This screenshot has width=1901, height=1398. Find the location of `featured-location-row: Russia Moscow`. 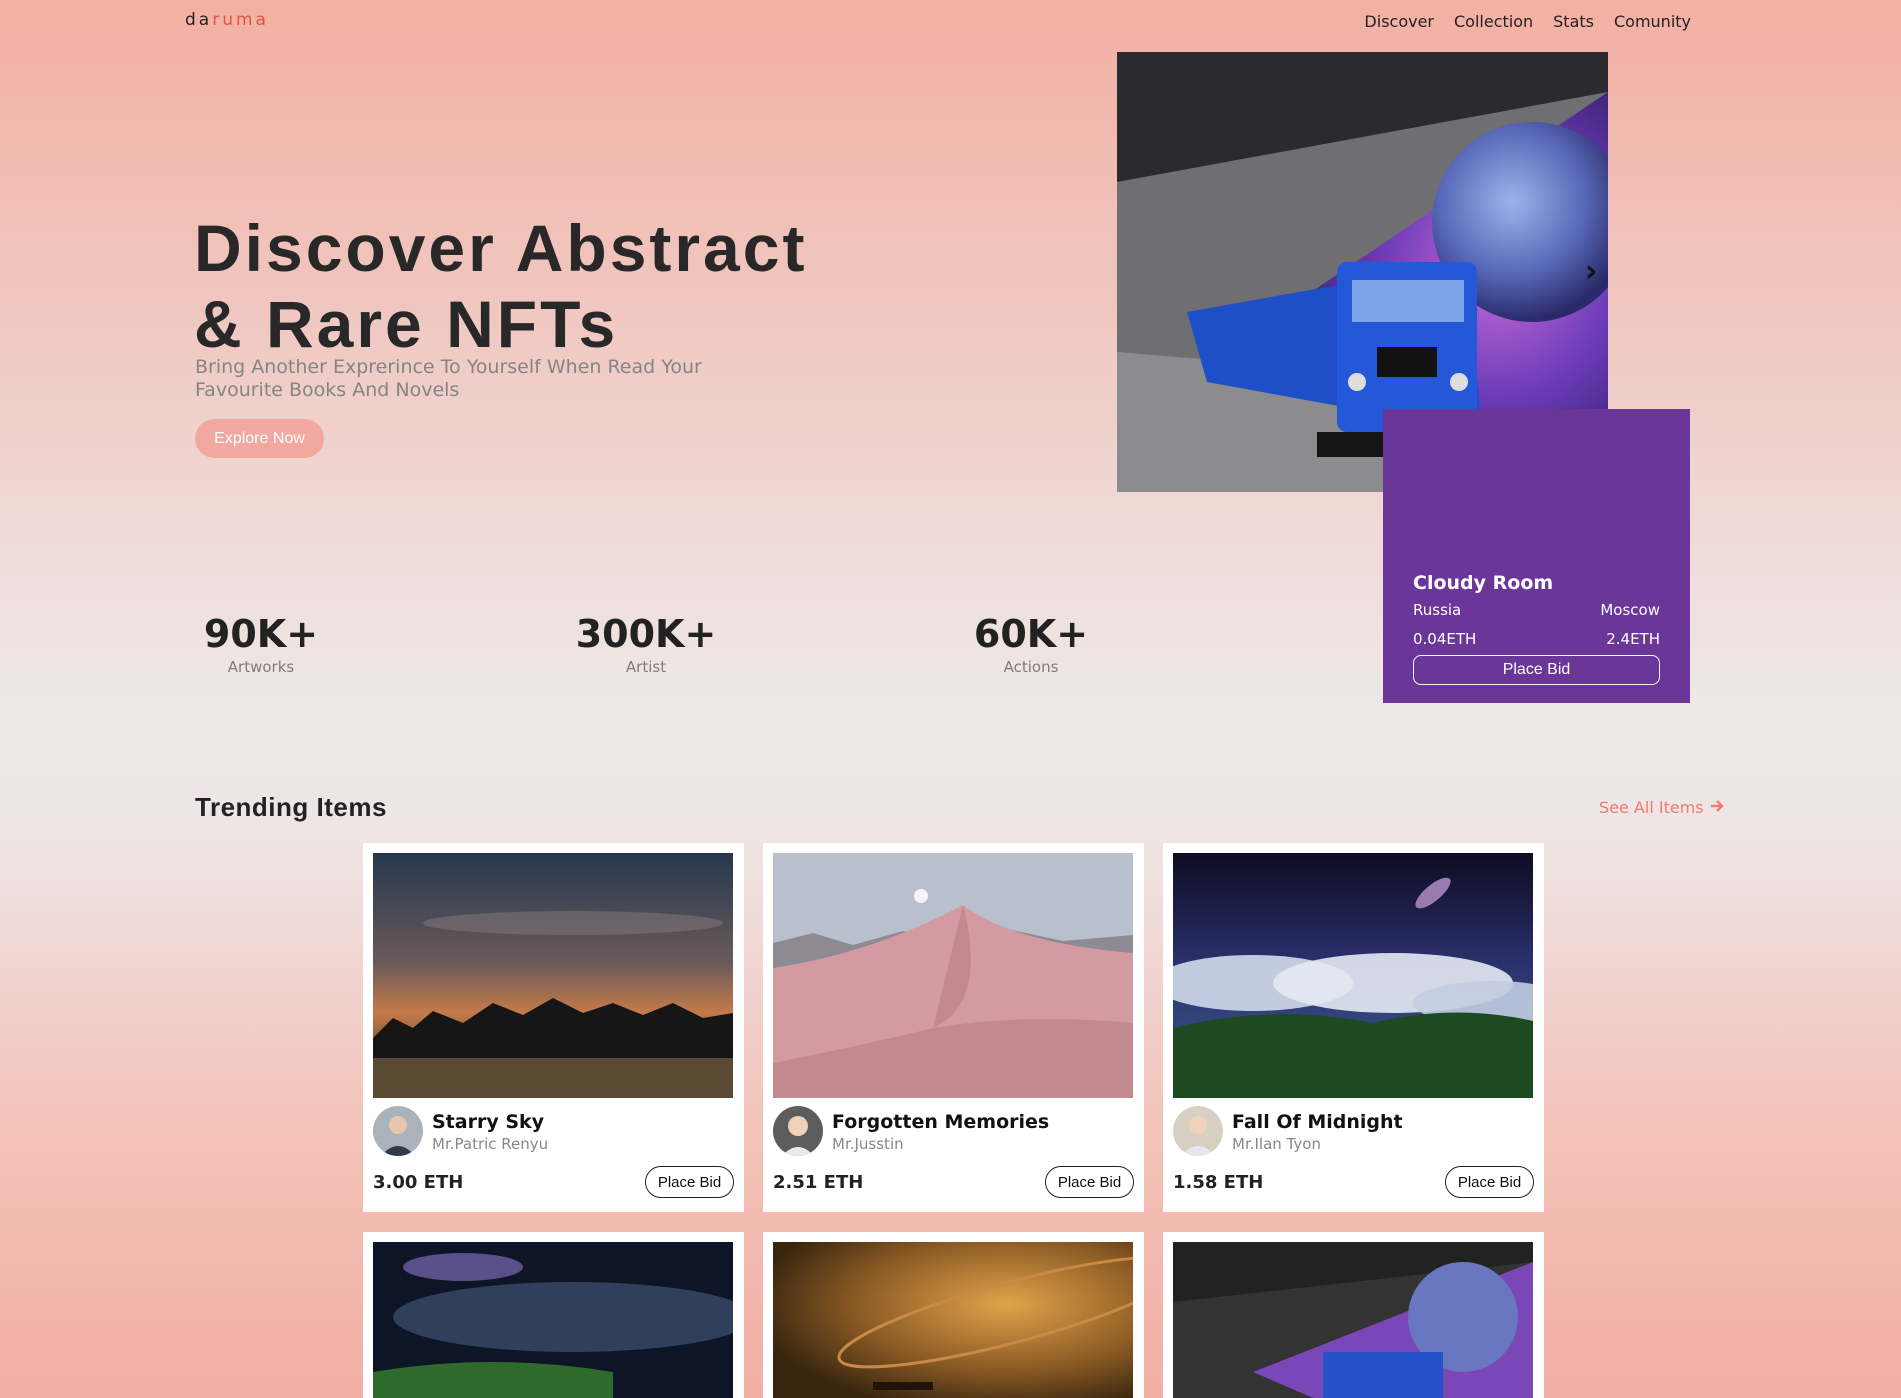

featured-location-row: Russia Moscow is located at coordinates (1536, 610).